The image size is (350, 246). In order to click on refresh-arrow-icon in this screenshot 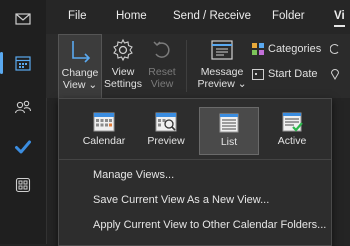, I will do `click(334, 49)`.